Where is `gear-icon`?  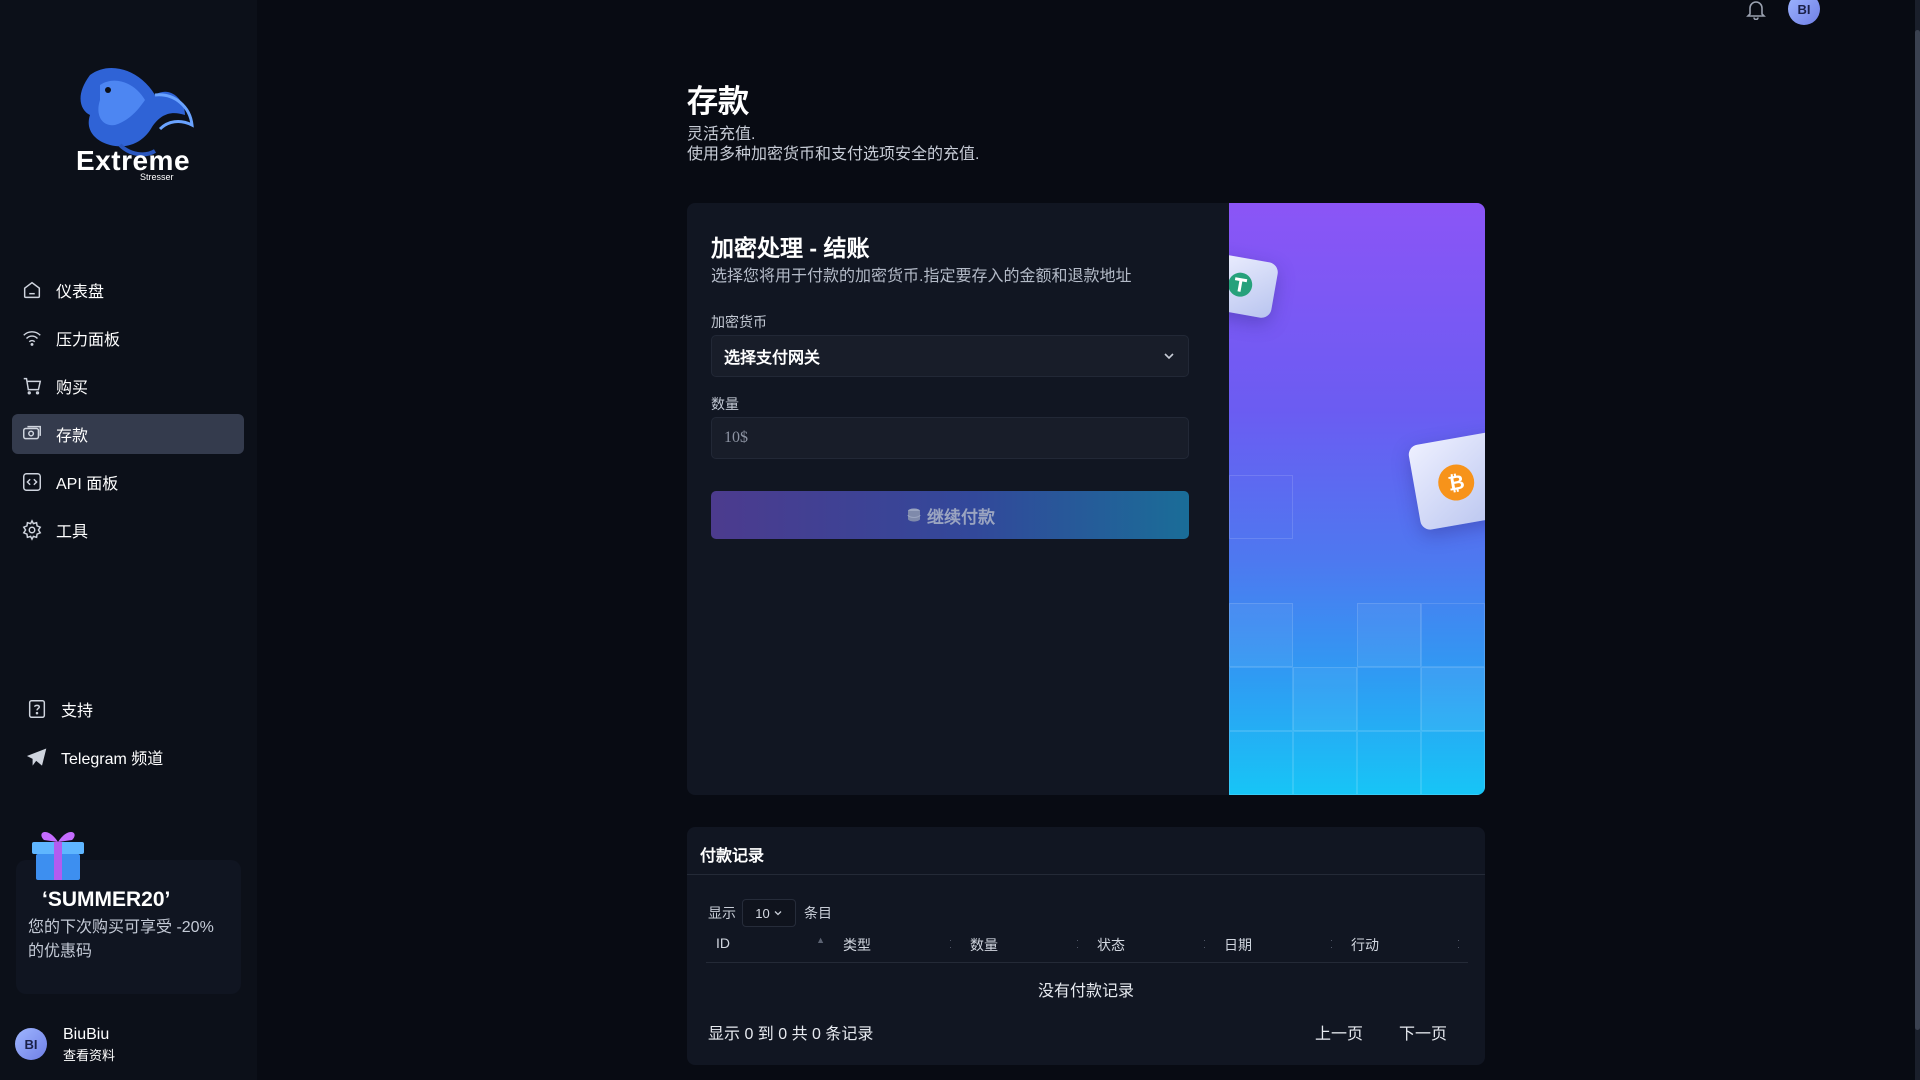 gear-icon is located at coordinates (32, 530).